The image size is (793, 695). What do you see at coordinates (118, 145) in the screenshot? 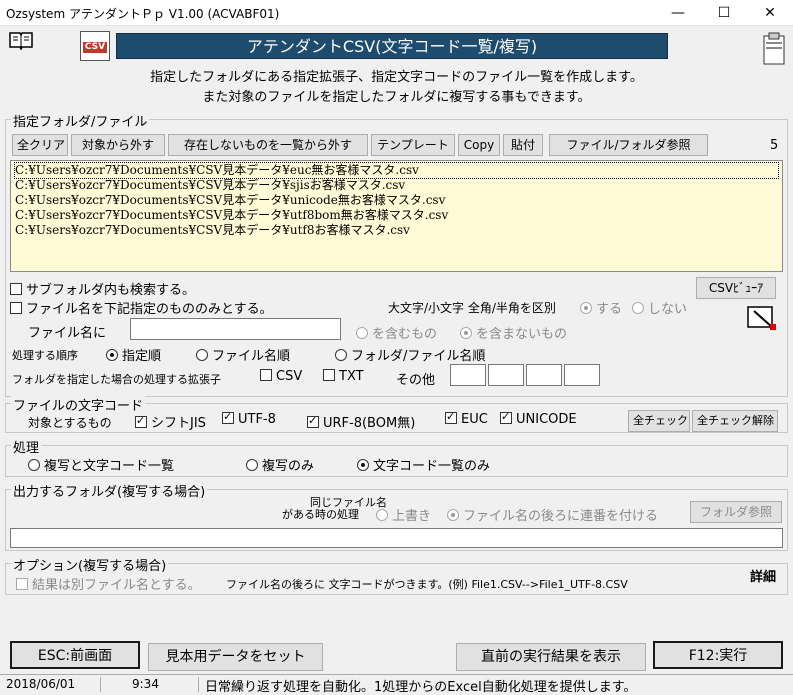
I see `remove-selected-button: 対象から外す` at bounding box center [118, 145].